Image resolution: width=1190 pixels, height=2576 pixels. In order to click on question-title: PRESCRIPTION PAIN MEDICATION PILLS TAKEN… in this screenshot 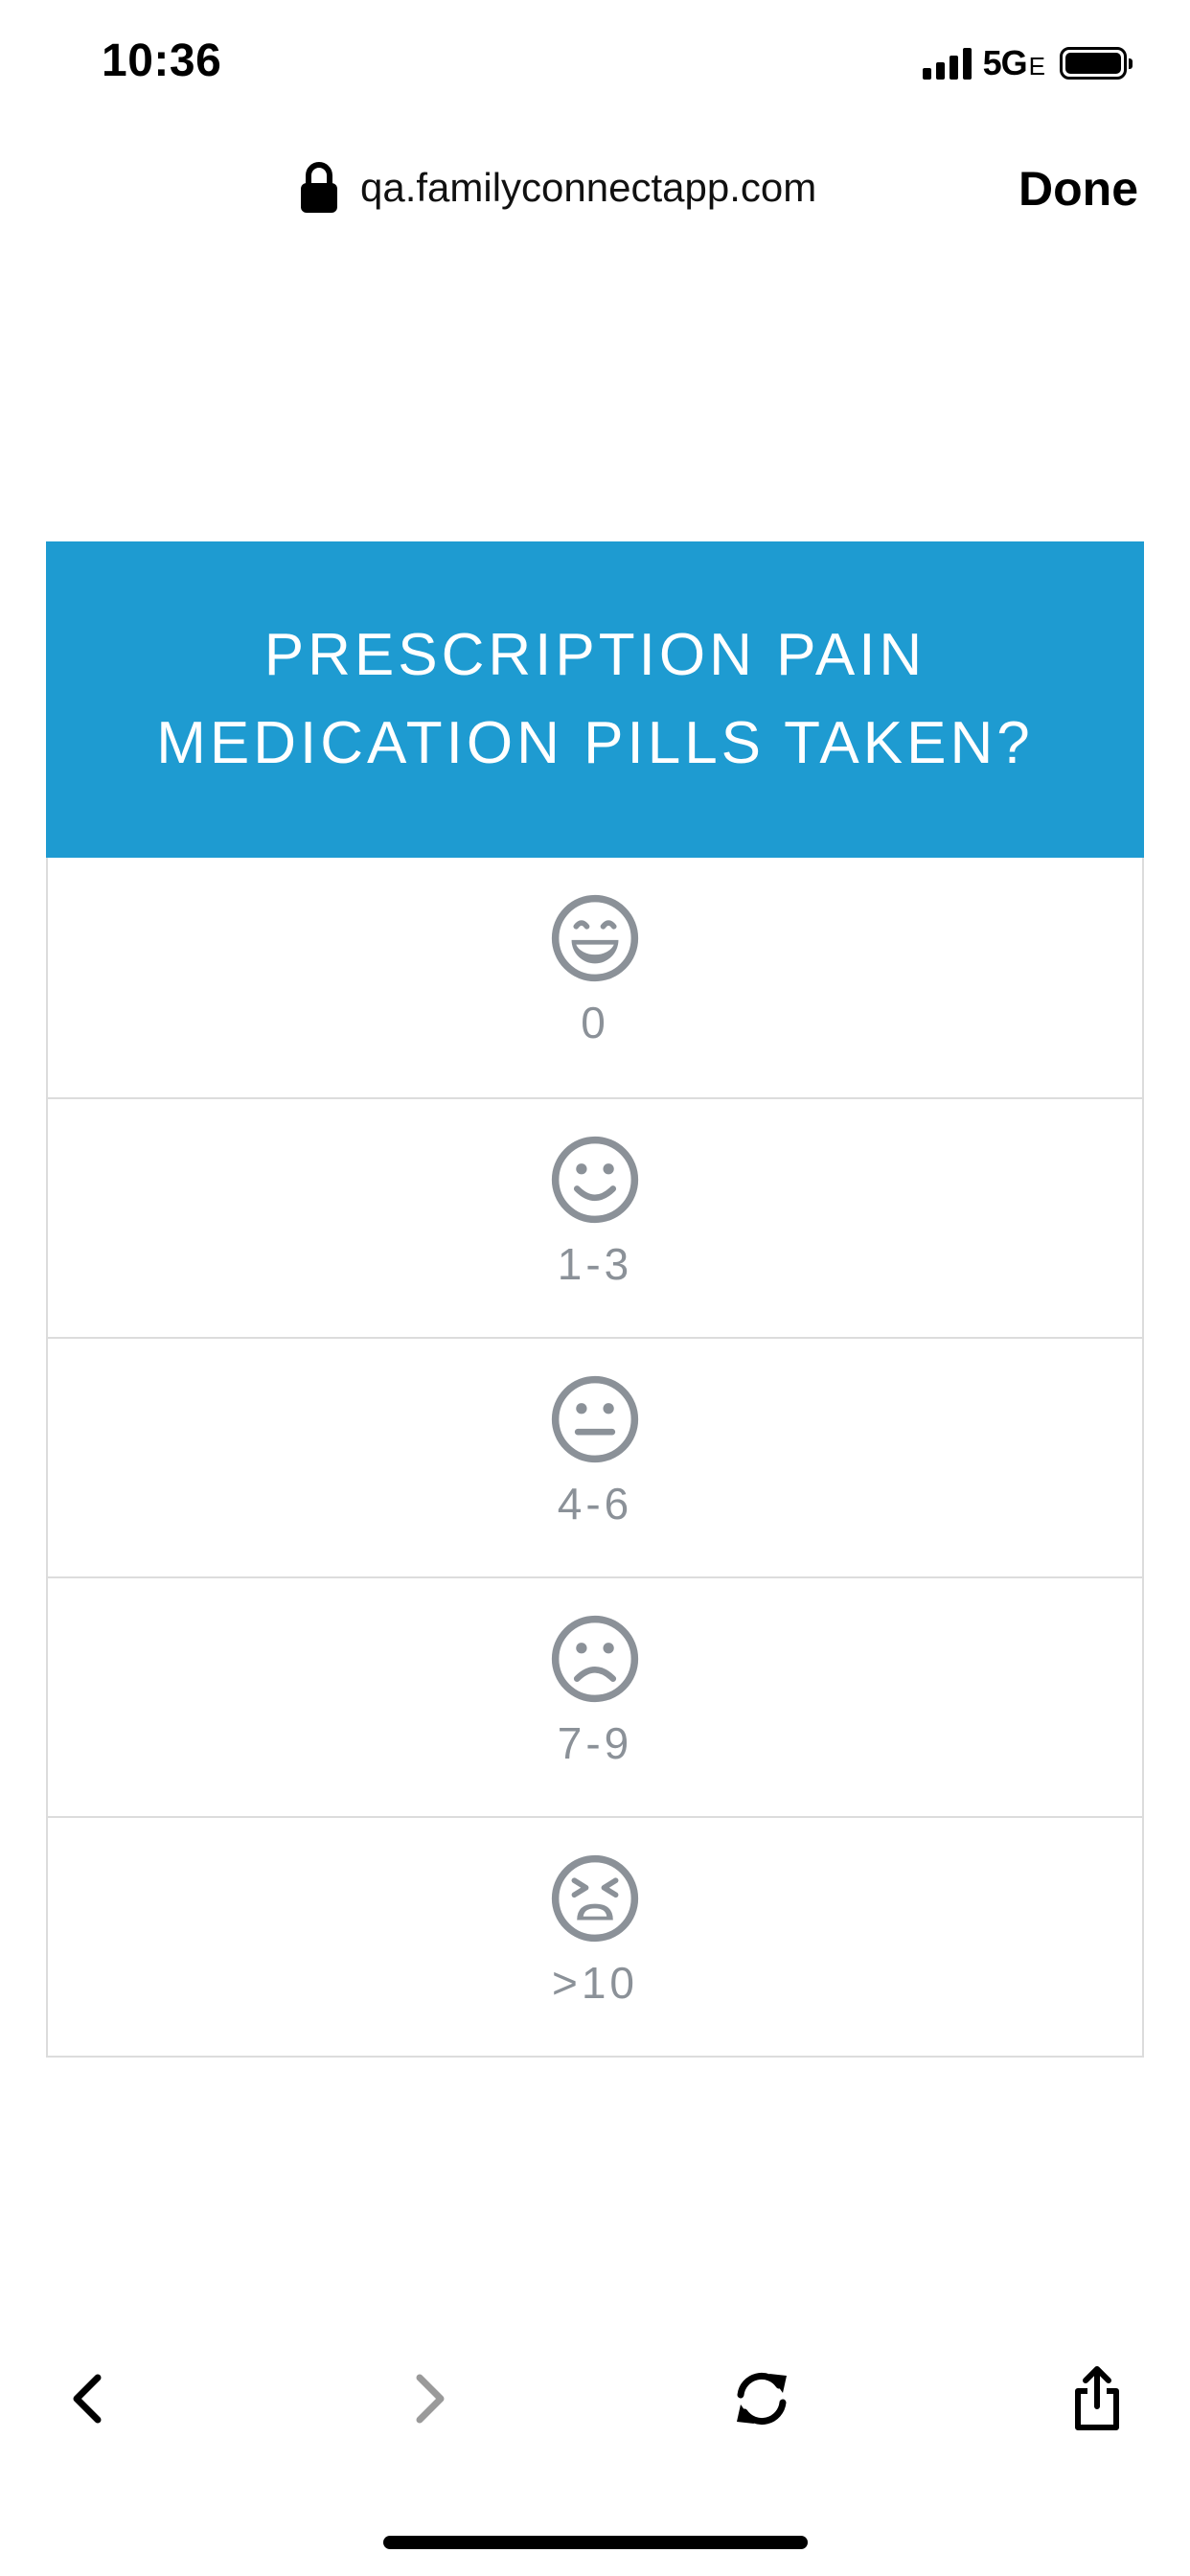, I will do `click(595, 699)`.